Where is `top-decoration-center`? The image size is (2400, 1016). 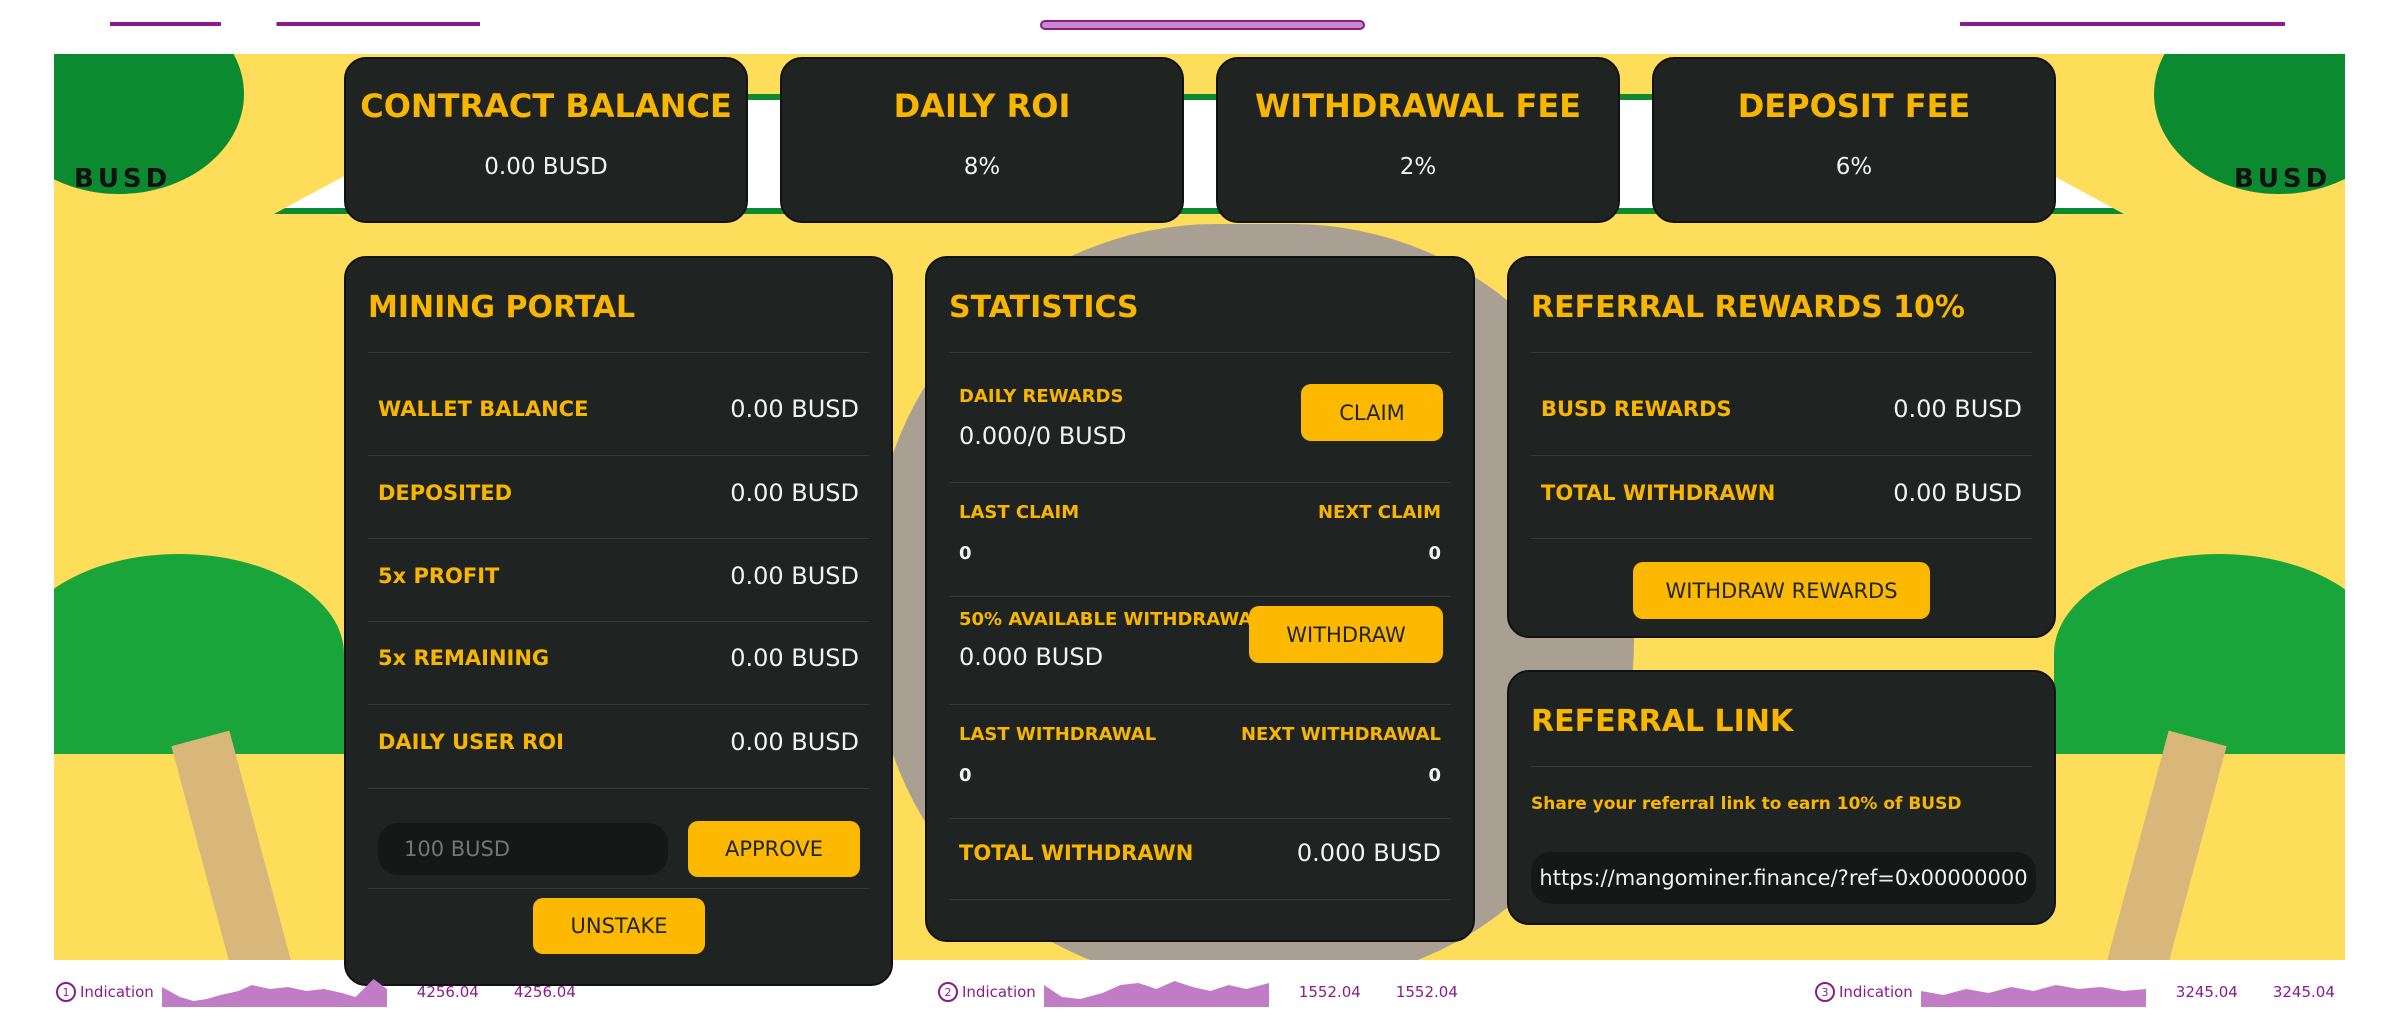 top-decoration-center is located at coordinates (1202, 25).